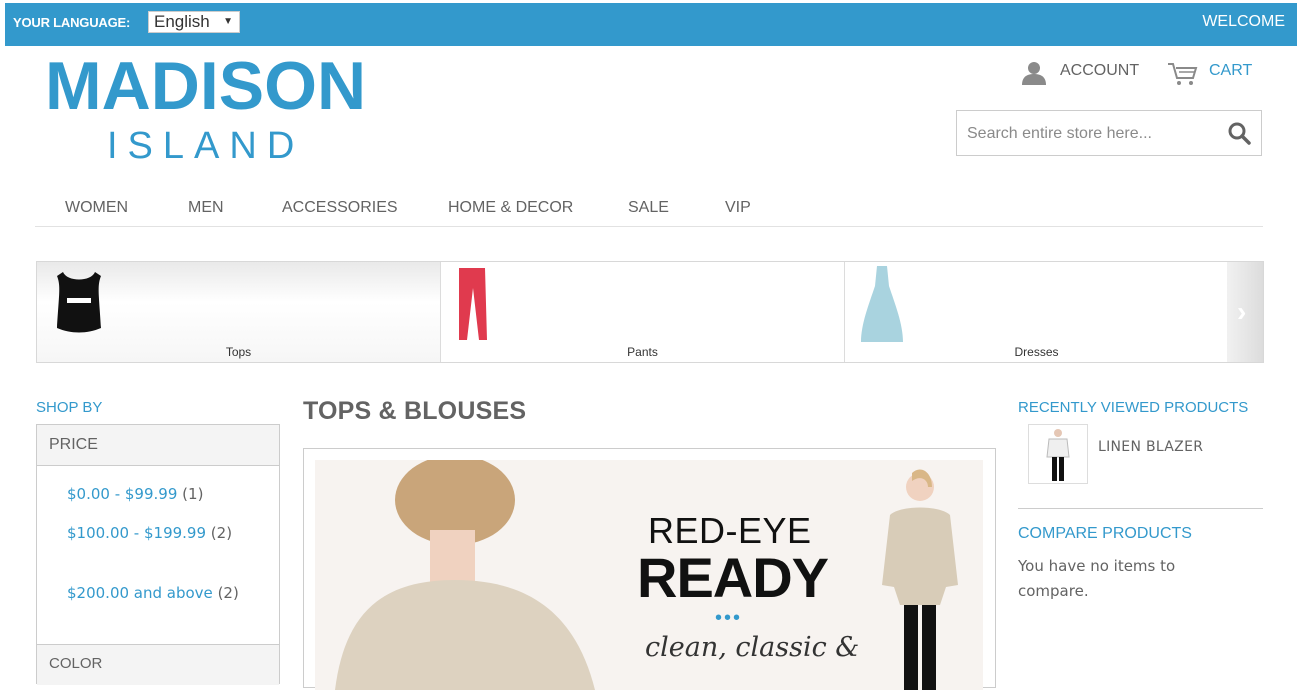 This screenshot has width=1304, height=690. What do you see at coordinates (1140, 508) in the screenshot?
I see `divider` at bounding box center [1140, 508].